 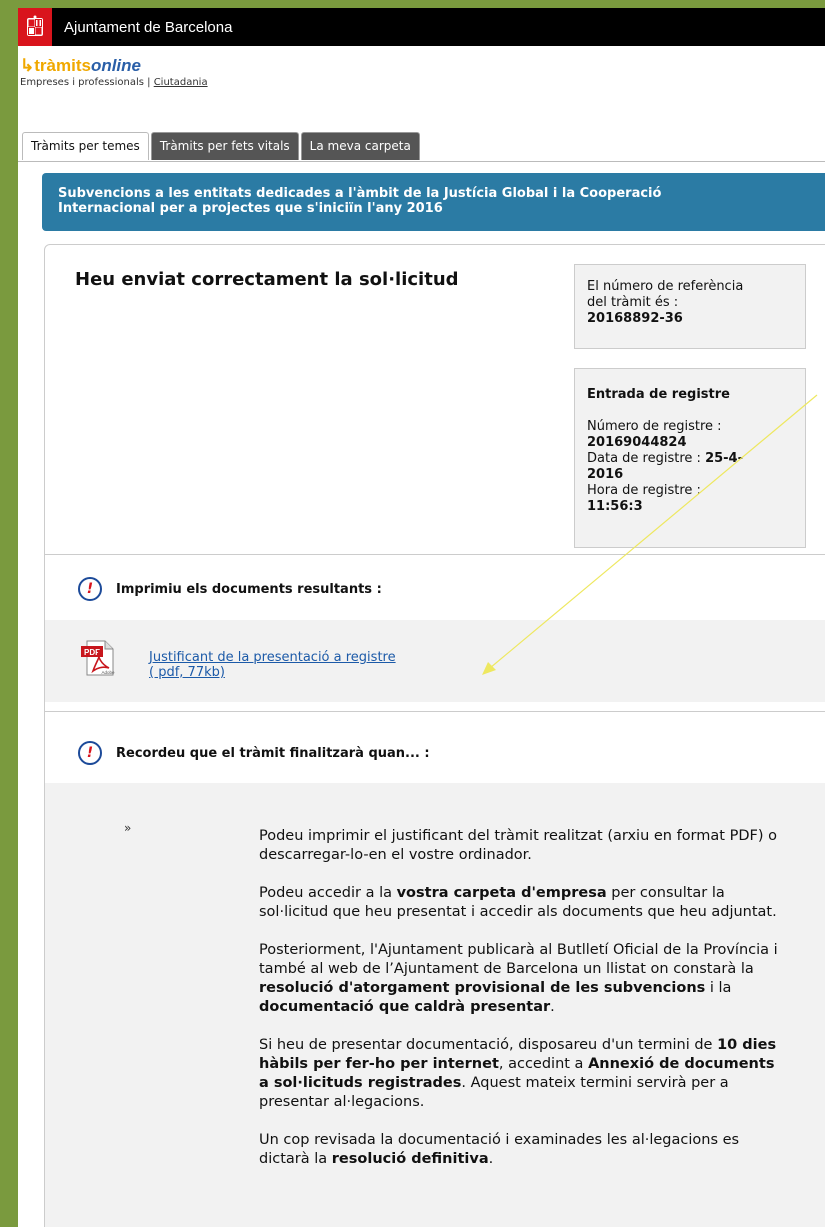 What do you see at coordinates (98, 658) in the screenshot?
I see `pdf-file-icon: PDF Adobe` at bounding box center [98, 658].